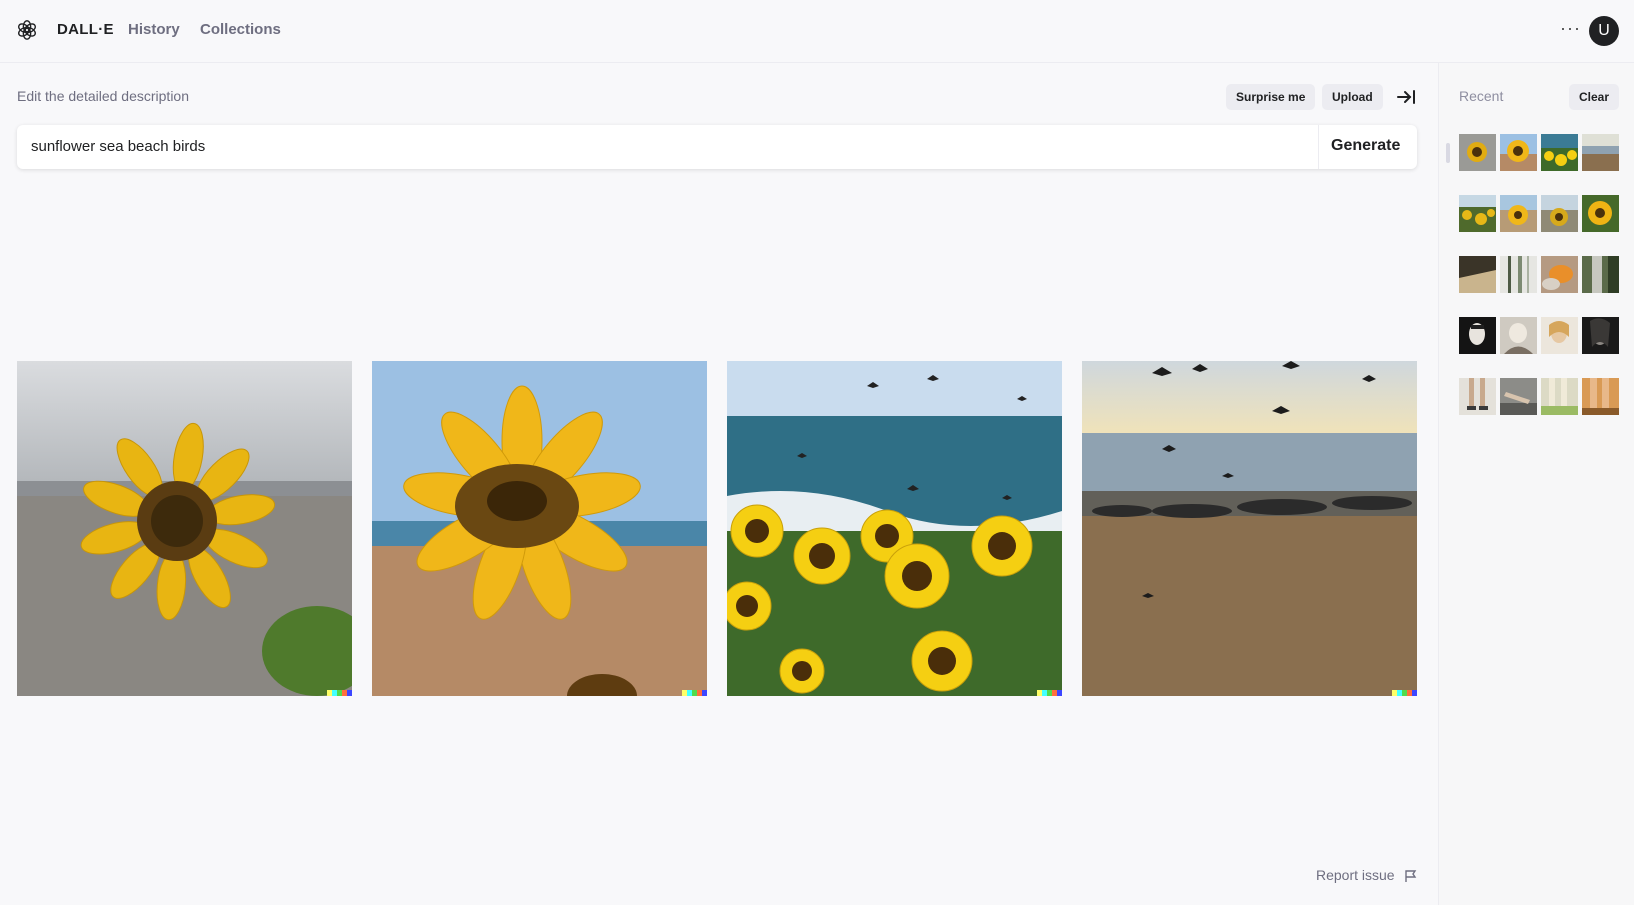 This screenshot has width=1634, height=905. What do you see at coordinates (1271, 97) in the screenshot?
I see `surprise-me-button: Surprise me` at bounding box center [1271, 97].